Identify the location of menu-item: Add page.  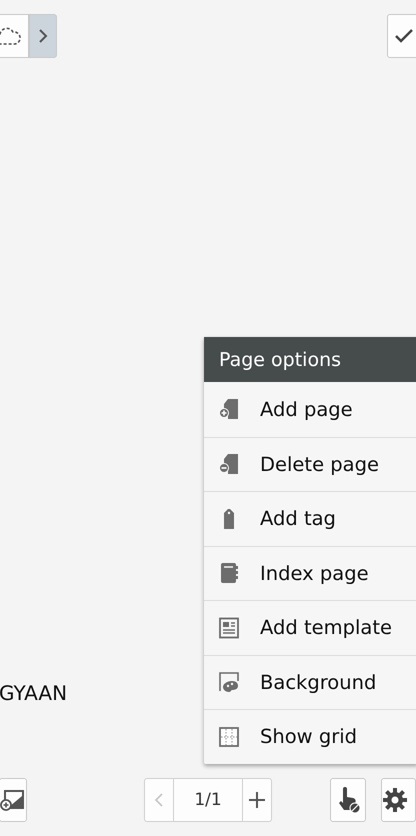
(310, 409).